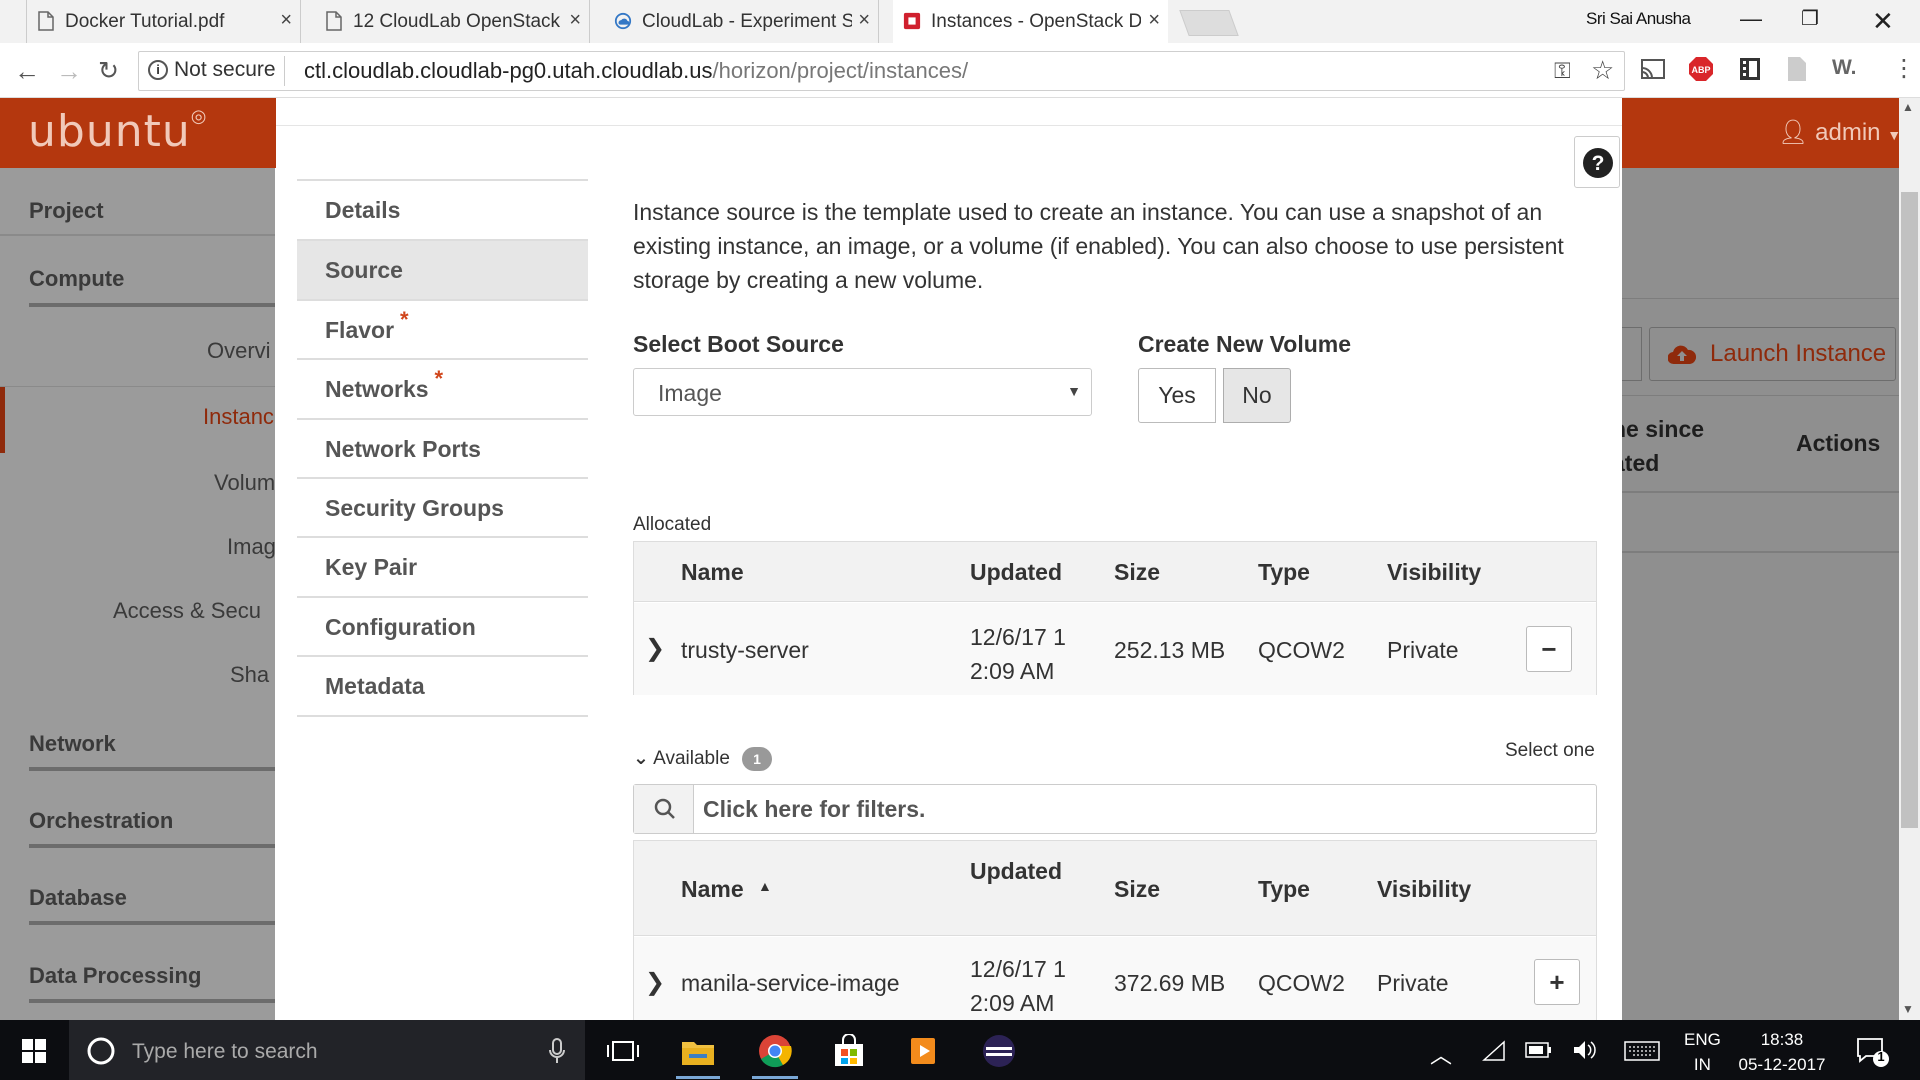 This screenshot has height=1080, width=1920. What do you see at coordinates (1539, 1050) in the screenshot?
I see `battery-icon` at bounding box center [1539, 1050].